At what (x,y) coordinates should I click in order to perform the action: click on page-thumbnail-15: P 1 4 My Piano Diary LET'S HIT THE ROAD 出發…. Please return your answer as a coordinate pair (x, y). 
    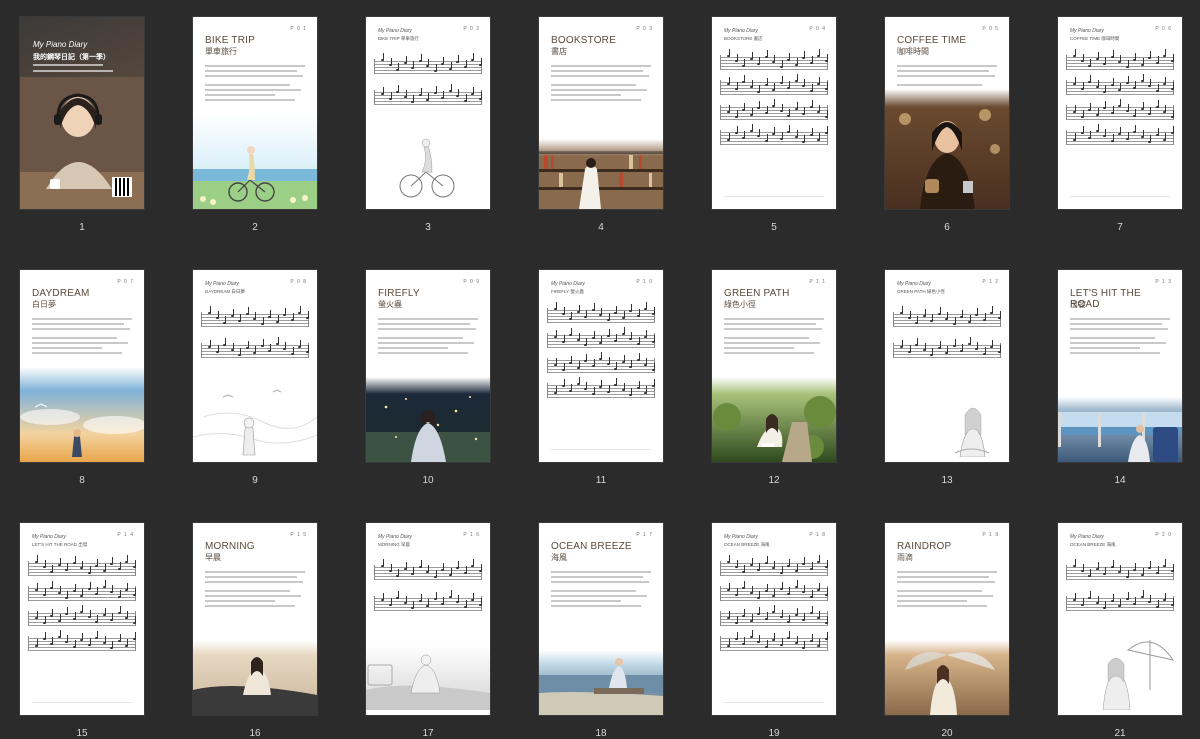
    Looking at the image, I should click on (82, 631).